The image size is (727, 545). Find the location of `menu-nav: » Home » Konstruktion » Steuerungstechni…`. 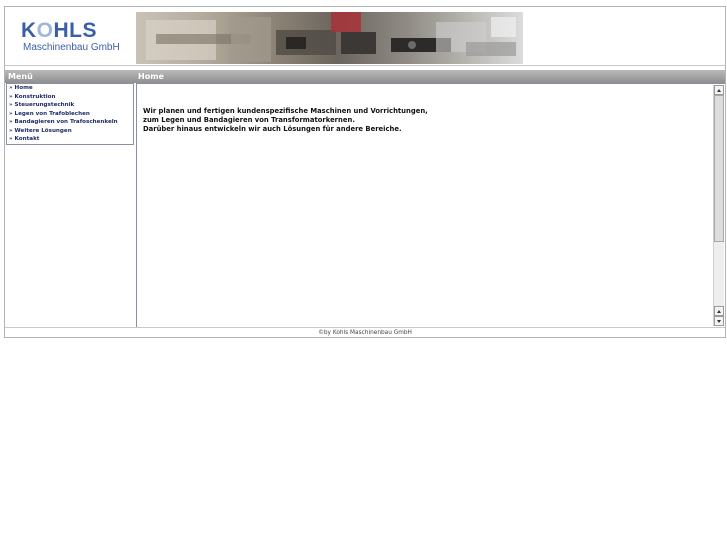

menu-nav: » Home » Konstruktion » Steuerungstechni… is located at coordinates (70, 114).